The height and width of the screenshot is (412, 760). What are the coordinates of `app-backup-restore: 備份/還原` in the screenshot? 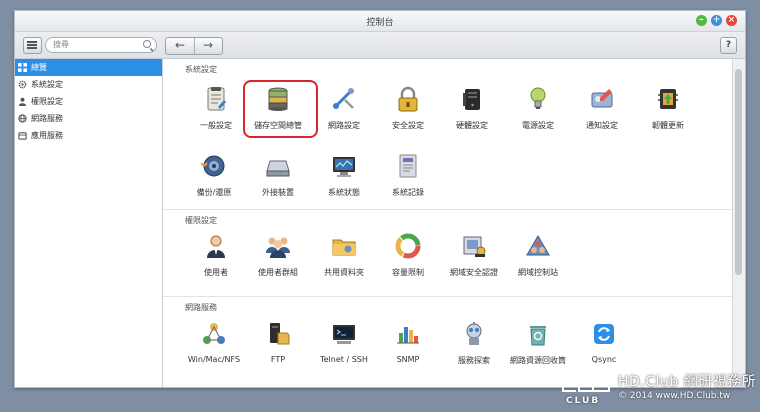 It's located at (214, 175).